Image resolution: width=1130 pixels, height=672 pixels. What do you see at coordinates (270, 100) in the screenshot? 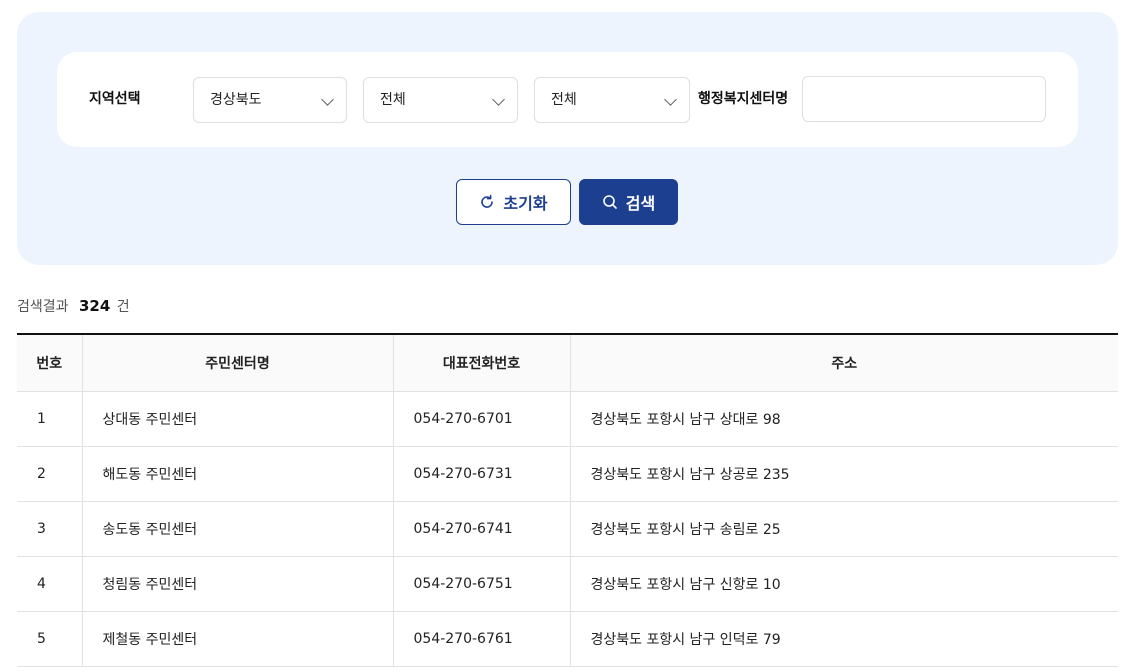
I see `province-select: 경상북도` at bounding box center [270, 100].